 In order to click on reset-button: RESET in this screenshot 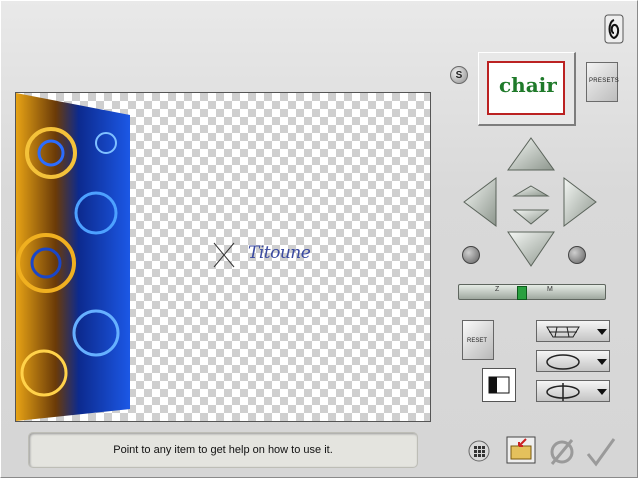, I will do `click(478, 340)`.